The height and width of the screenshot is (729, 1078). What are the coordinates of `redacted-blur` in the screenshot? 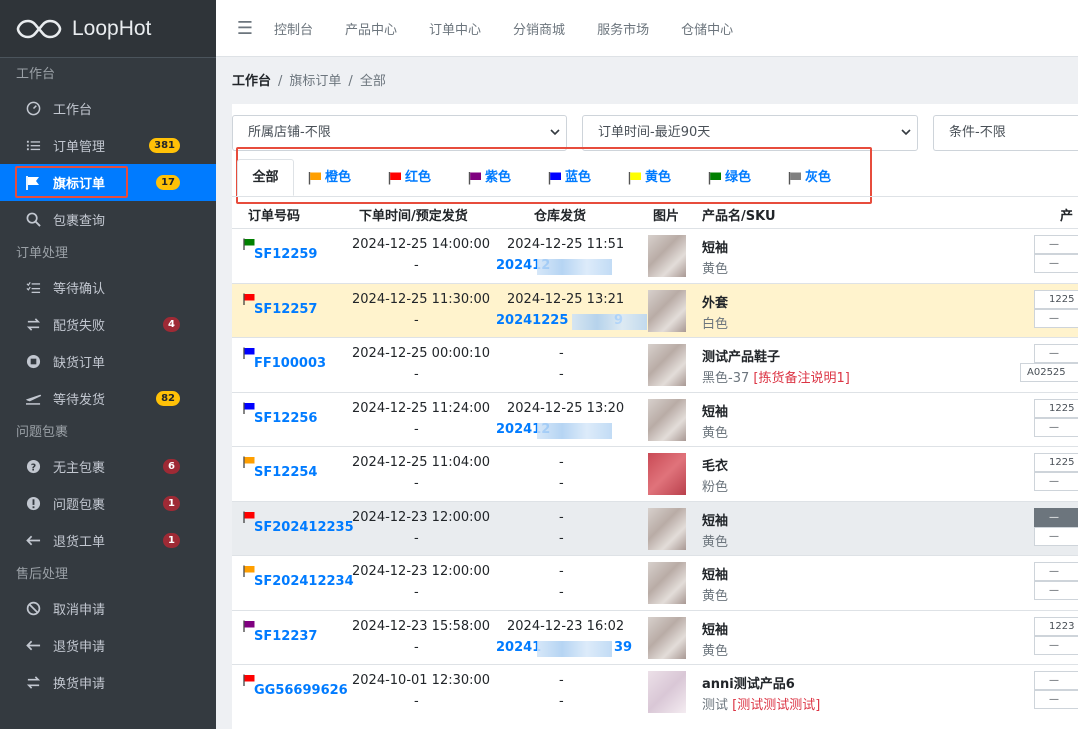 It's located at (574, 267).